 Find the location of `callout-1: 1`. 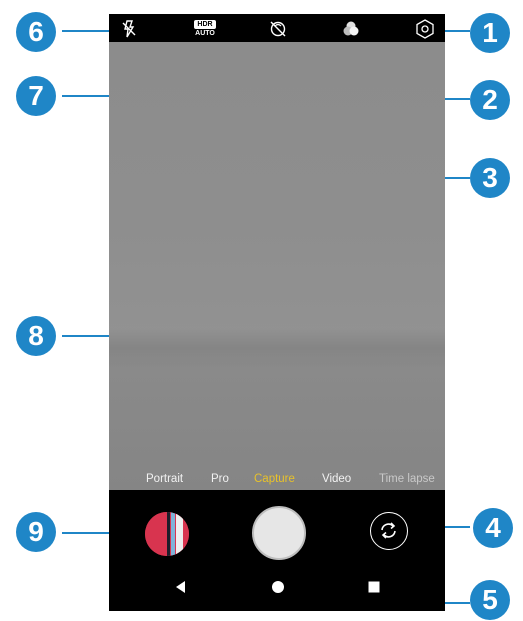

callout-1: 1 is located at coordinates (490, 33).